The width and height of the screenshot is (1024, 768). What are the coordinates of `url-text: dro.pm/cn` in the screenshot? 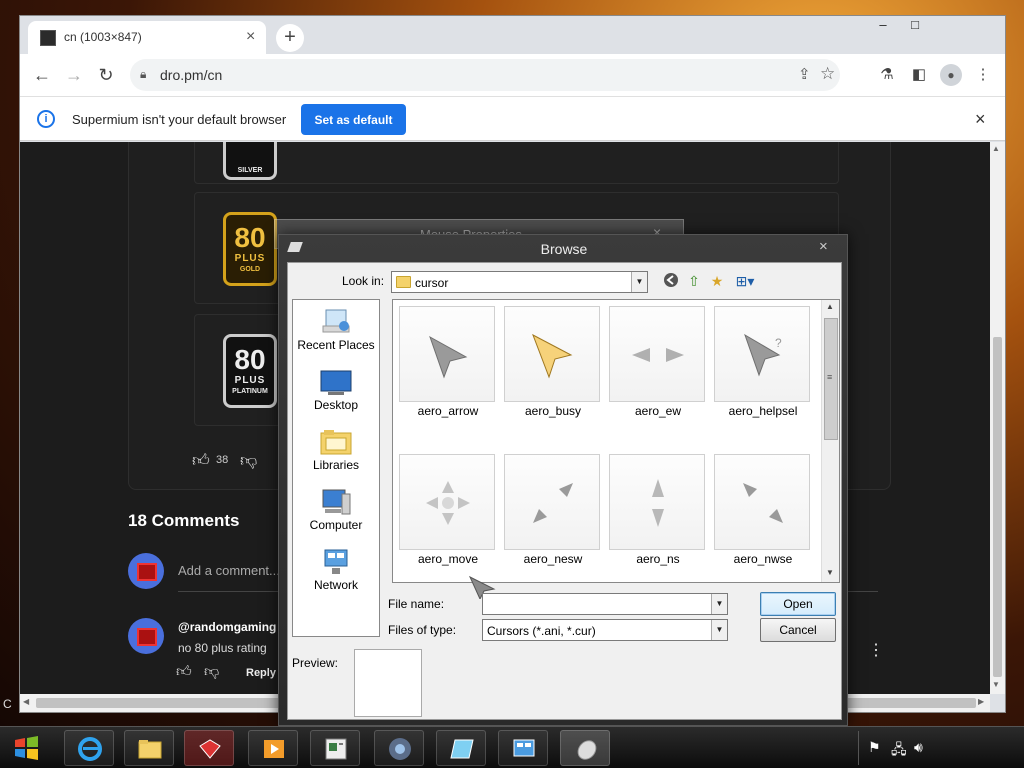 It's located at (191, 75).